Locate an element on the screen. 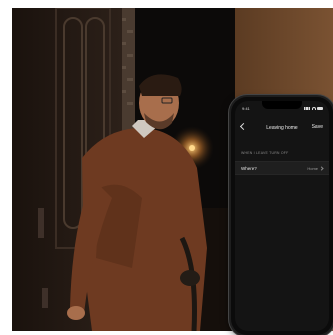 The image size is (333, 335). where-row: Where? Home is located at coordinates (282, 168).